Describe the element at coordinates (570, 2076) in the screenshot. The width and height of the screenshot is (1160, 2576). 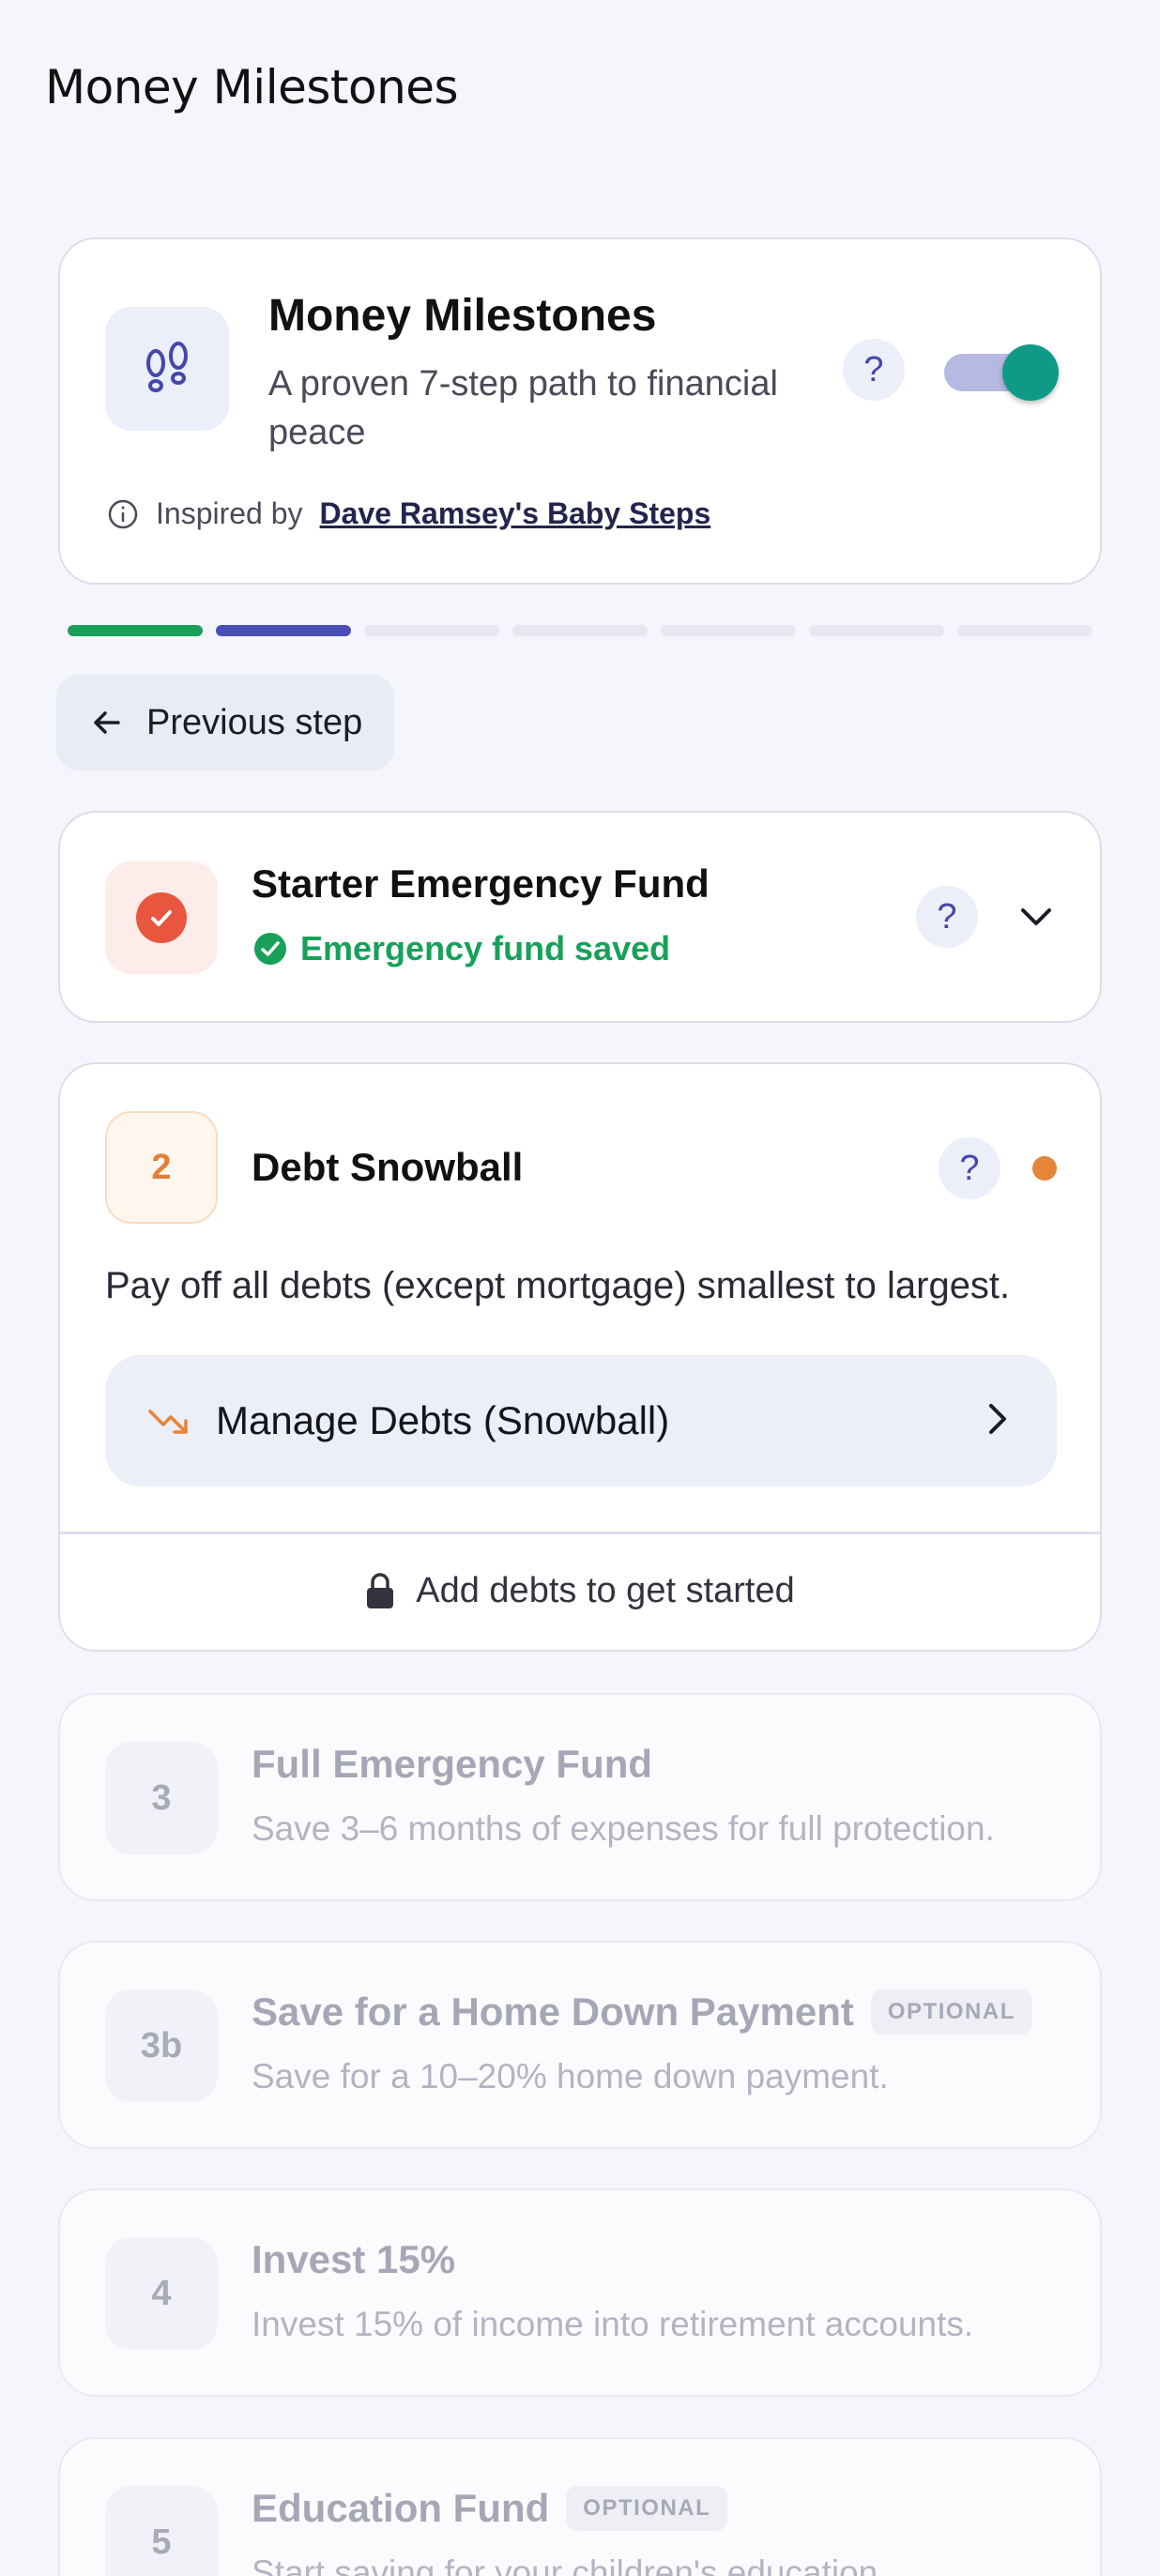
I see `step-description: Save for a 10–20% home down payment.` at that location.